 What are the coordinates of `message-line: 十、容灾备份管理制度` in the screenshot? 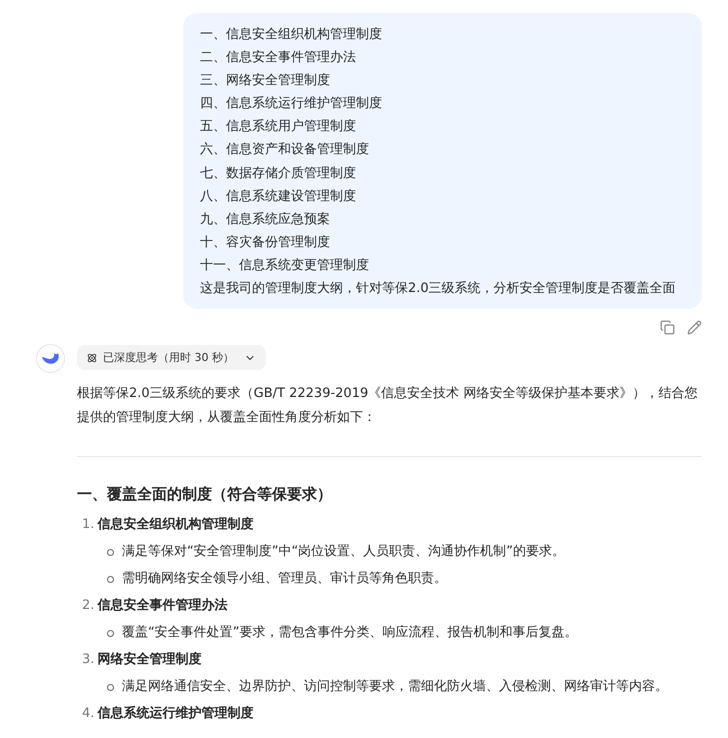 It's located at (265, 243).